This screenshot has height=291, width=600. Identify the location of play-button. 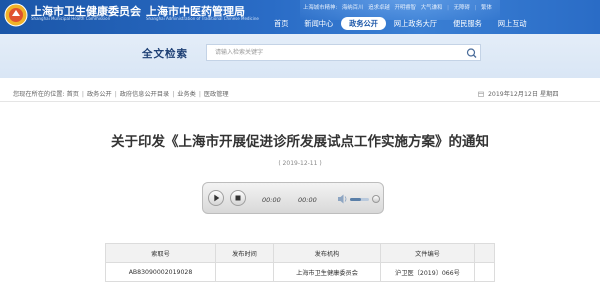
(216, 198).